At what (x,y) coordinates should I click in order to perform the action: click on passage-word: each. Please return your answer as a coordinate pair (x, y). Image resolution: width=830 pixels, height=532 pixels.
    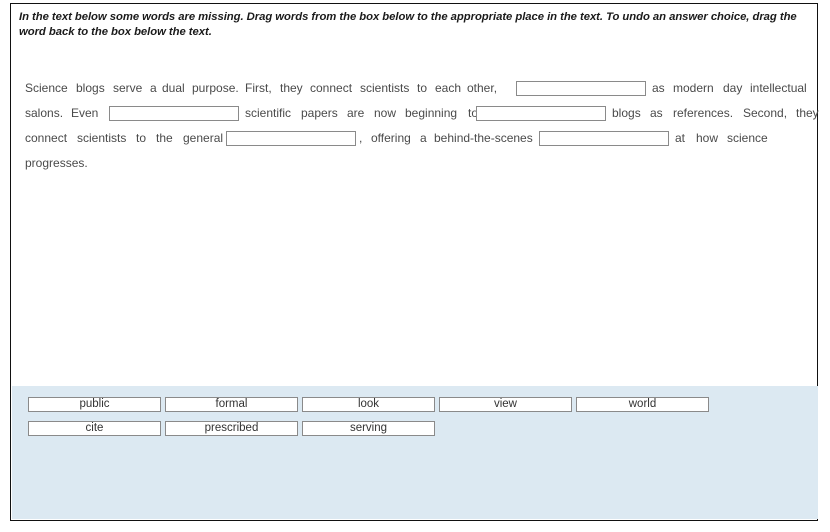
    Looking at the image, I should click on (448, 88).